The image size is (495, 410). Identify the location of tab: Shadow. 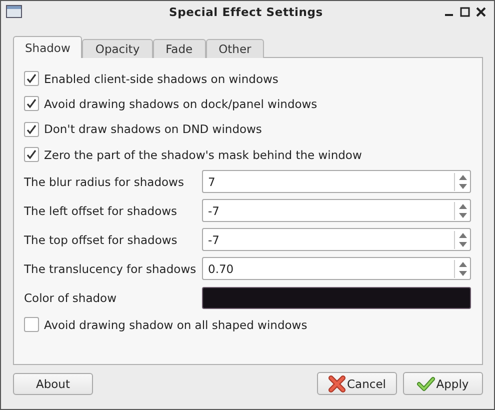
(47, 47).